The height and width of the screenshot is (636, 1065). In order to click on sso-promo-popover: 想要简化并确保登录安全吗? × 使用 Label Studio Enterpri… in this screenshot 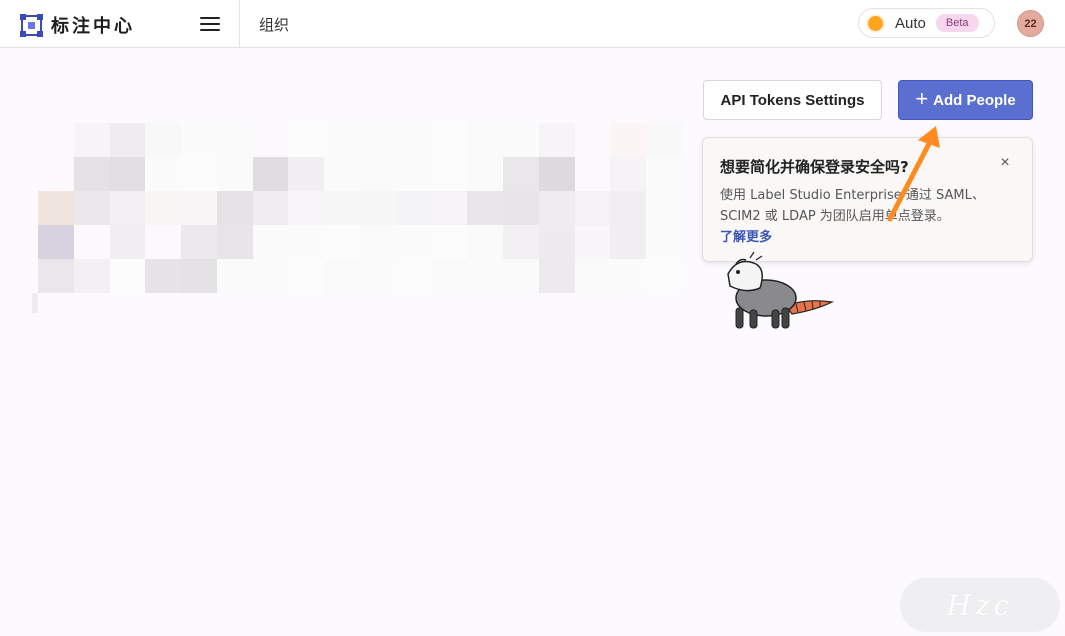, I will do `click(867, 199)`.